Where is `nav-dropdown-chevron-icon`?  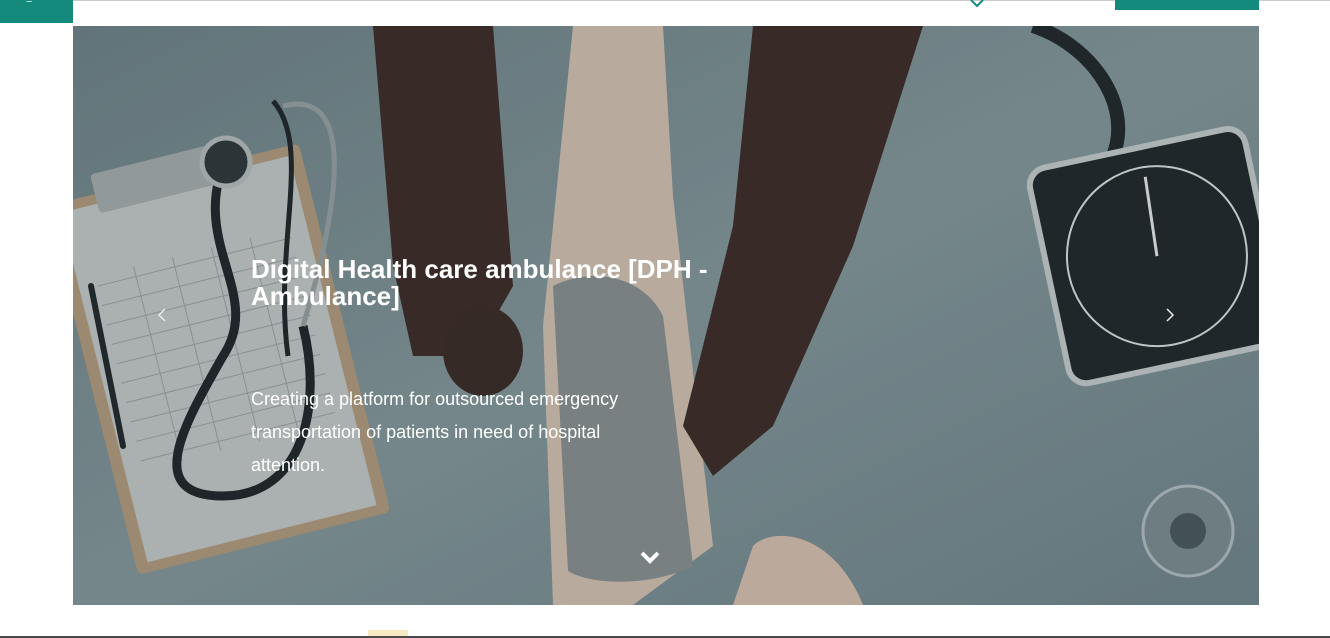
nav-dropdown-chevron-icon is located at coordinates (977, 5).